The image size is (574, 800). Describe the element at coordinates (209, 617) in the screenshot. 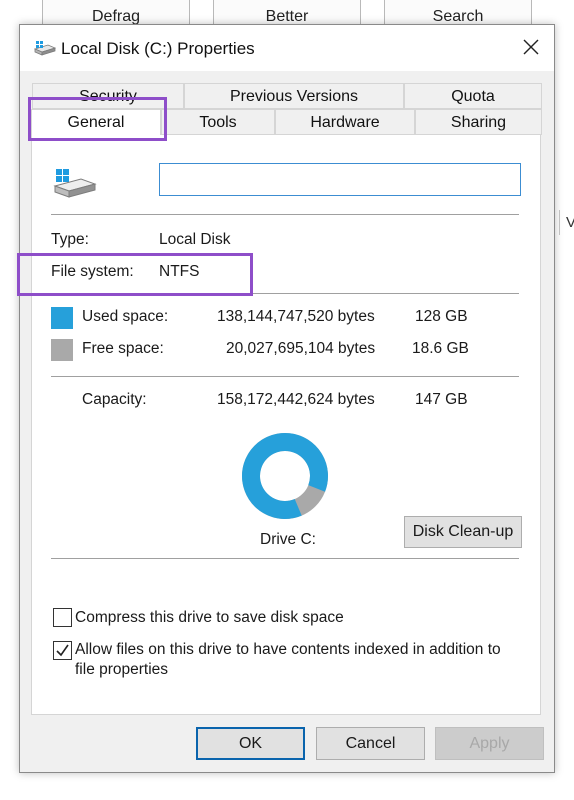

I see `compress-label: Compress this drive to save disk space` at that location.